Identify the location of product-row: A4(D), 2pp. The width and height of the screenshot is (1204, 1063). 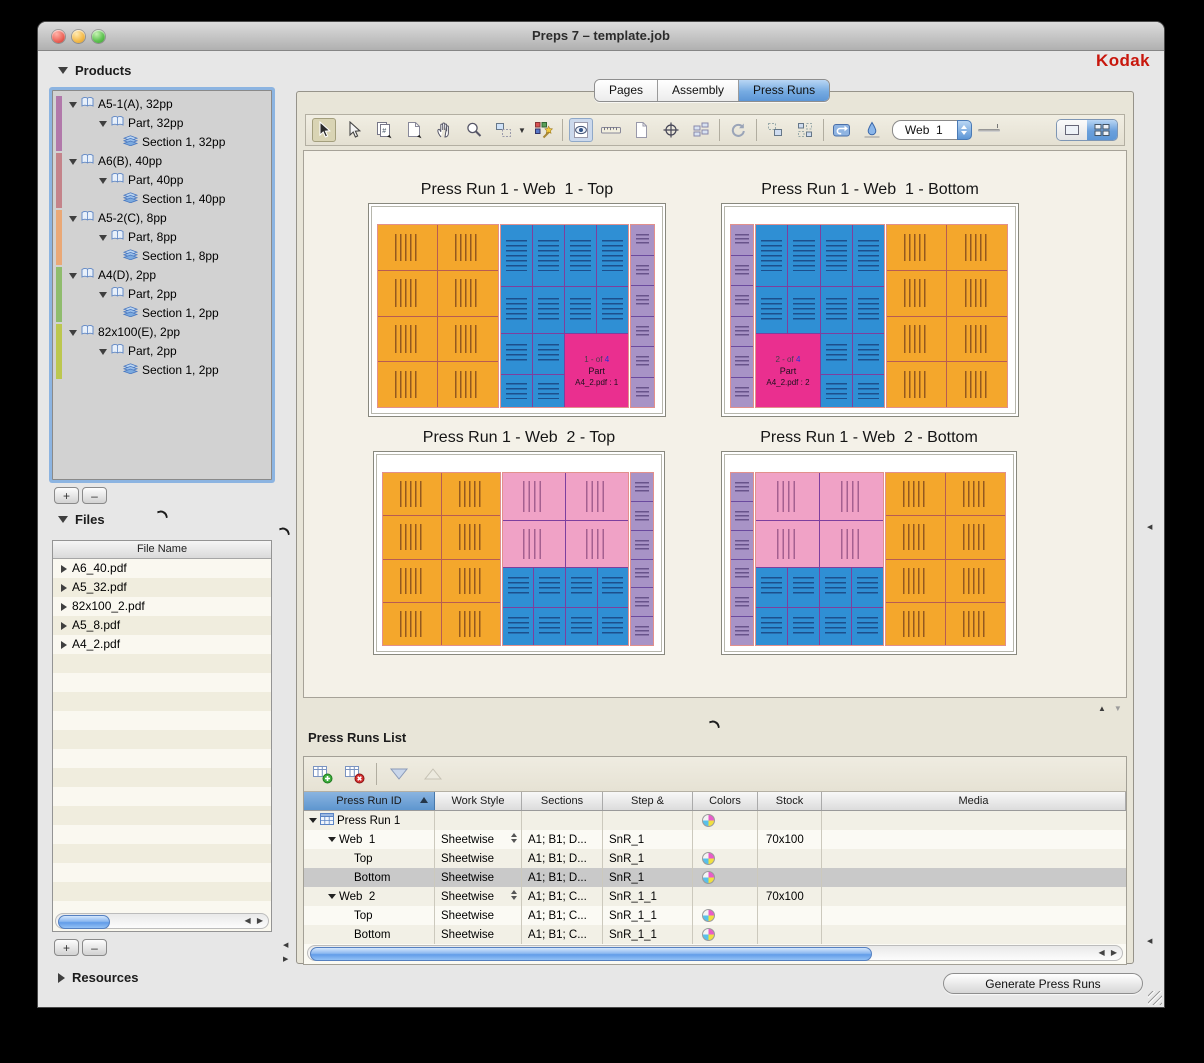
(162, 275).